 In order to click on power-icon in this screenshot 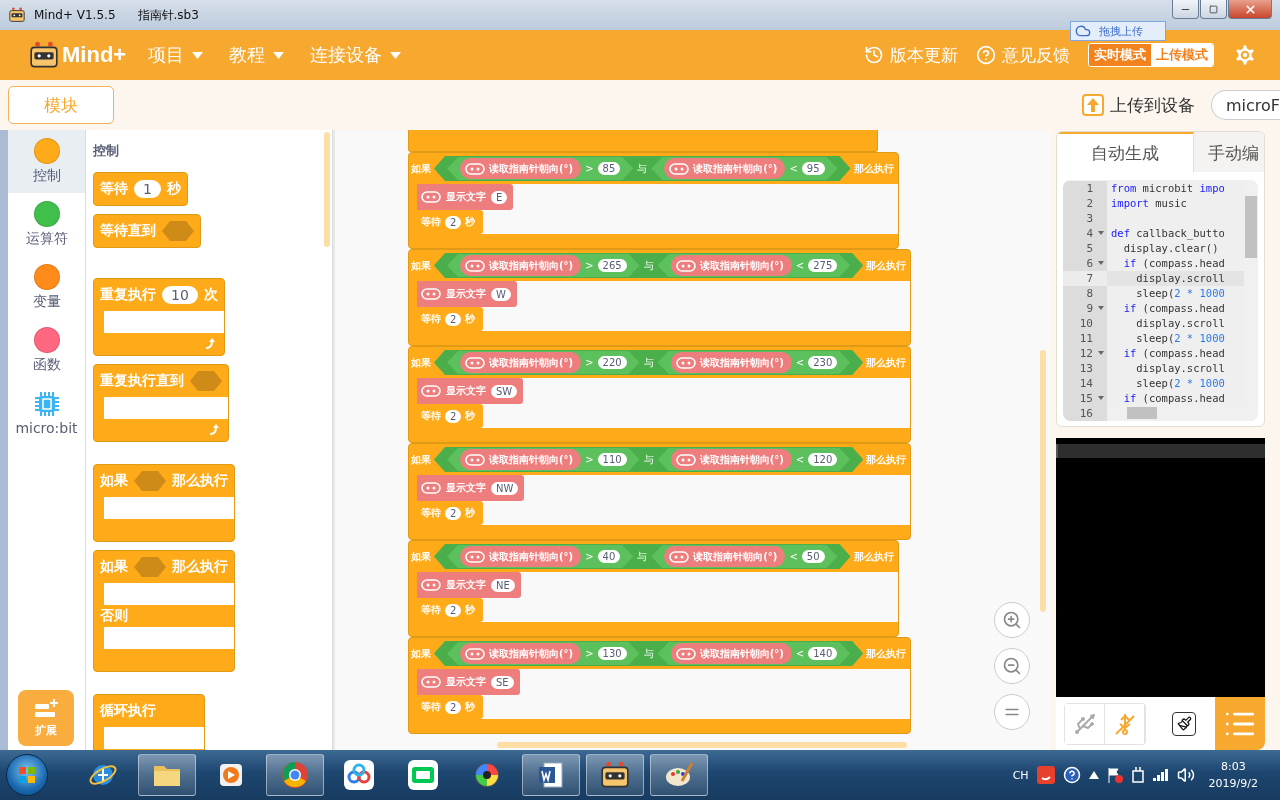, I will do `click(1137, 775)`.